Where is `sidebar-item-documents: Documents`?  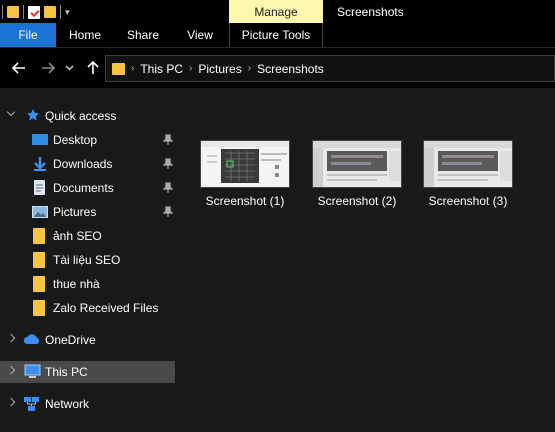 sidebar-item-documents: Documents is located at coordinates (87, 188).